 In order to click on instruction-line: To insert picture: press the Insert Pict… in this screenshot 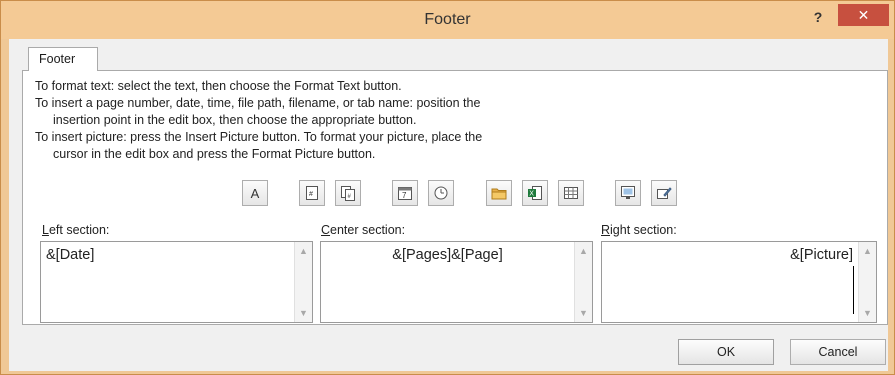, I will do `click(259, 137)`.